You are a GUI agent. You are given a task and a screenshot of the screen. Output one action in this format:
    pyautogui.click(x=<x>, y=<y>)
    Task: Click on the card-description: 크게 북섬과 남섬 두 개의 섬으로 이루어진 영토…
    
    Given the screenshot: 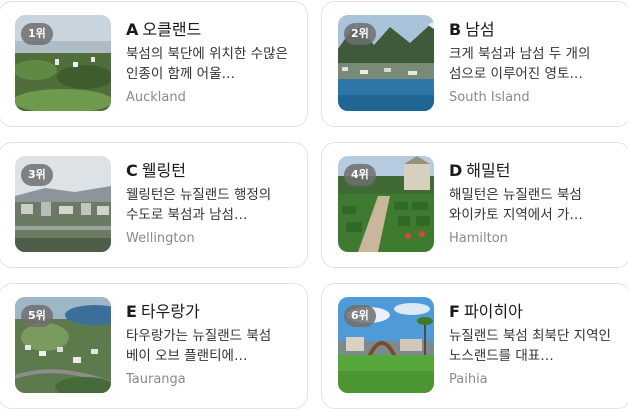 What is the action you would take?
    pyautogui.click(x=520, y=64)
    